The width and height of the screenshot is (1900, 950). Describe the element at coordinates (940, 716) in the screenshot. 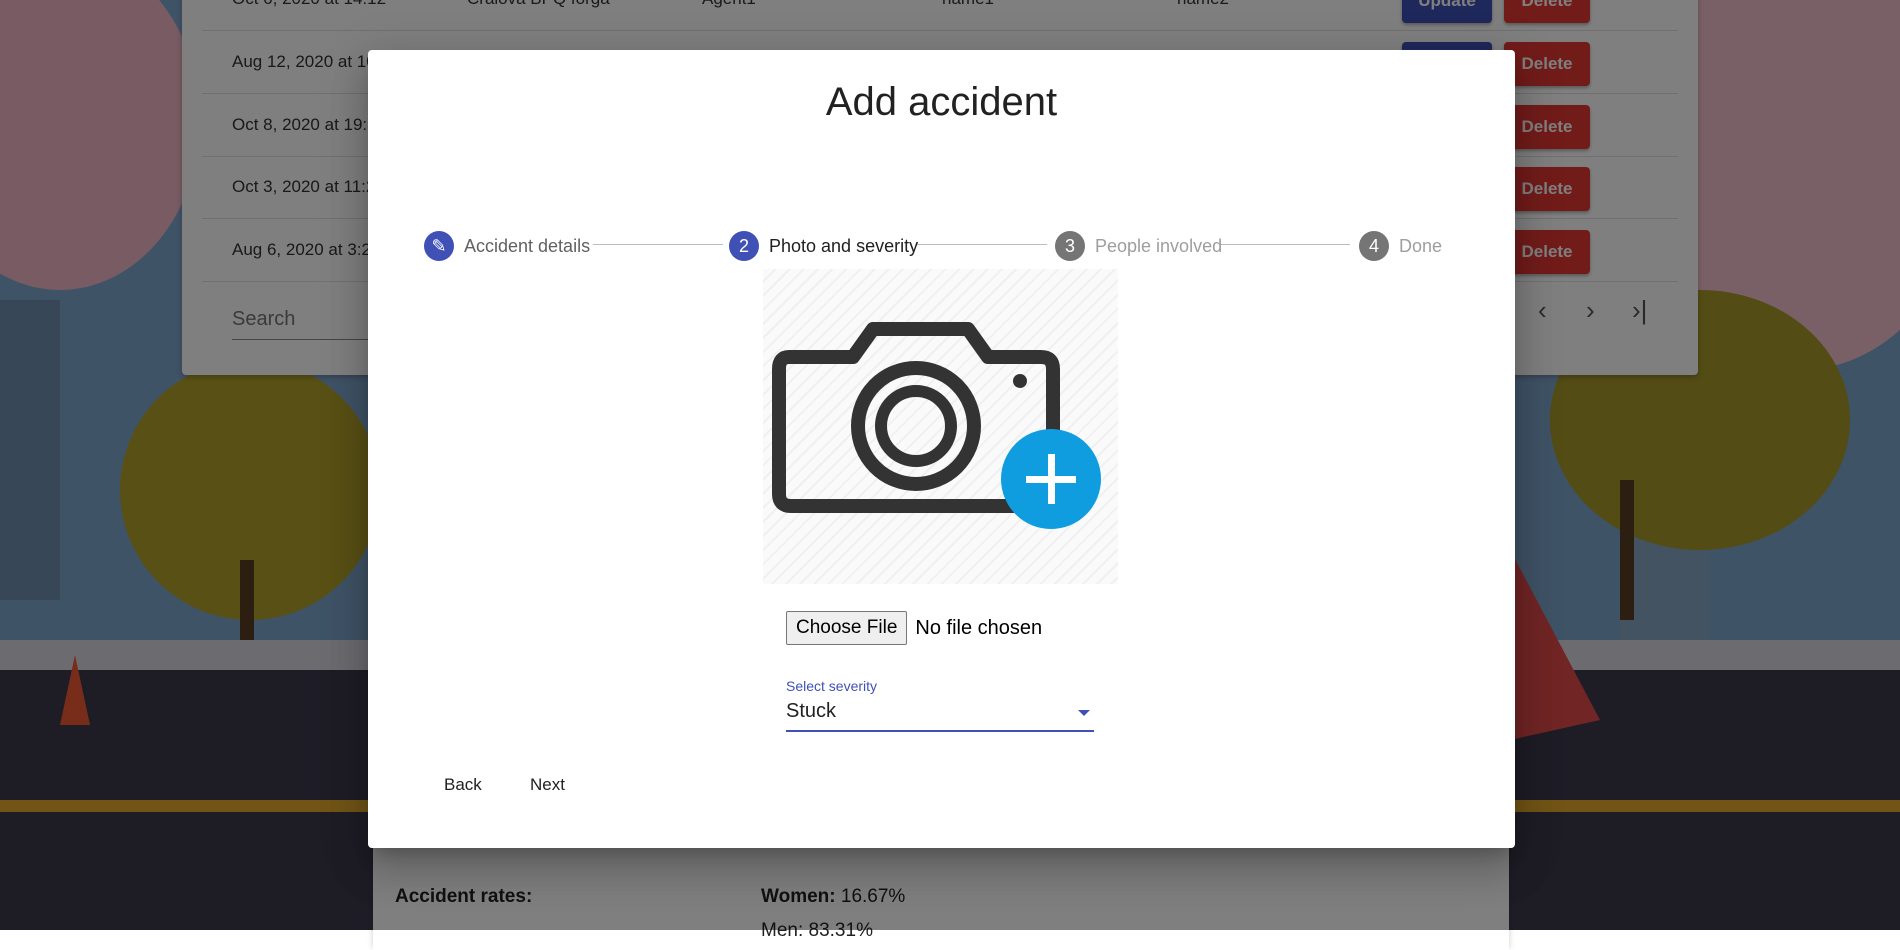

I see `severity-value-container: Stuck` at that location.